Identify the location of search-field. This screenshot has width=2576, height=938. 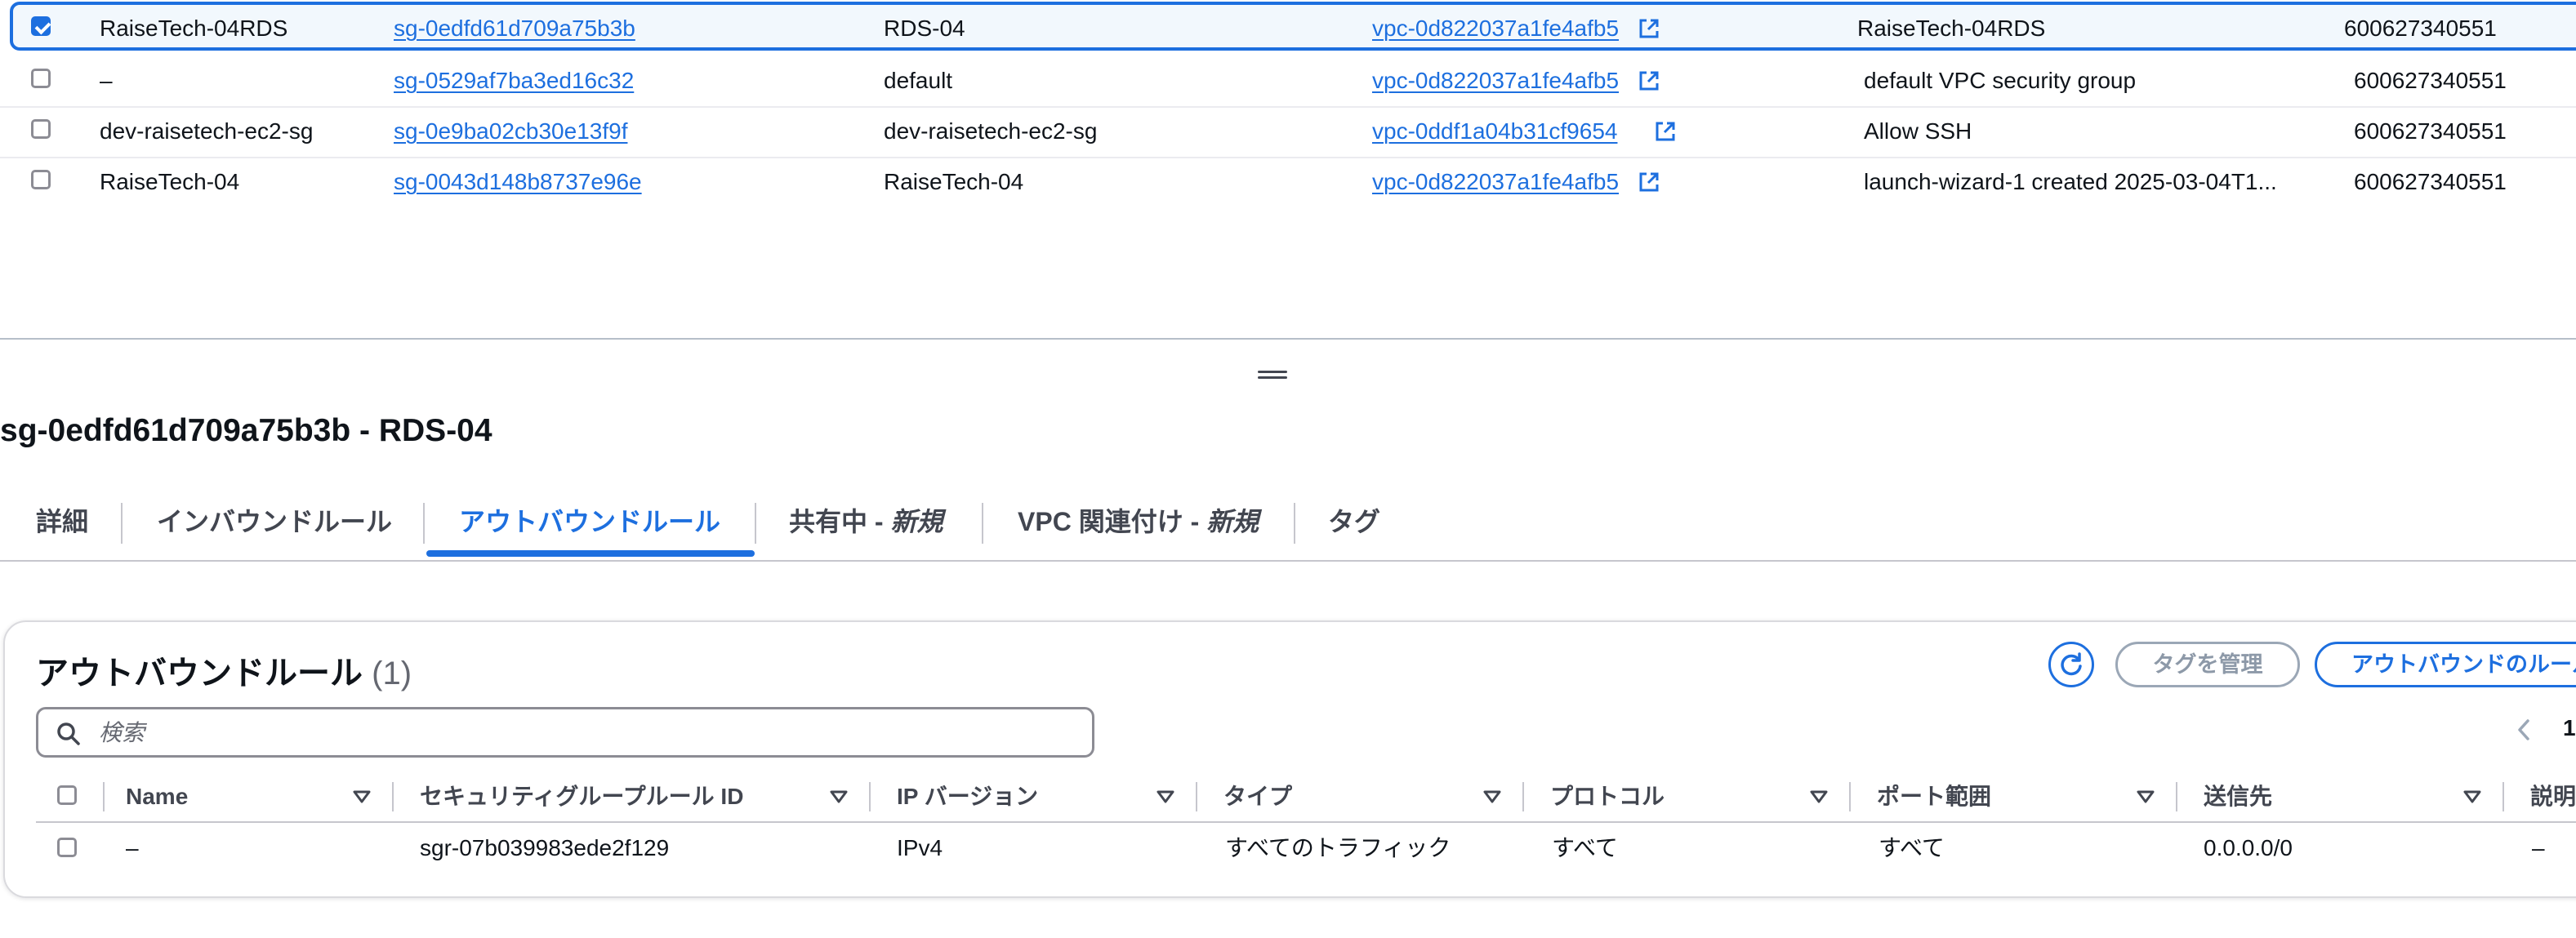
(565, 732).